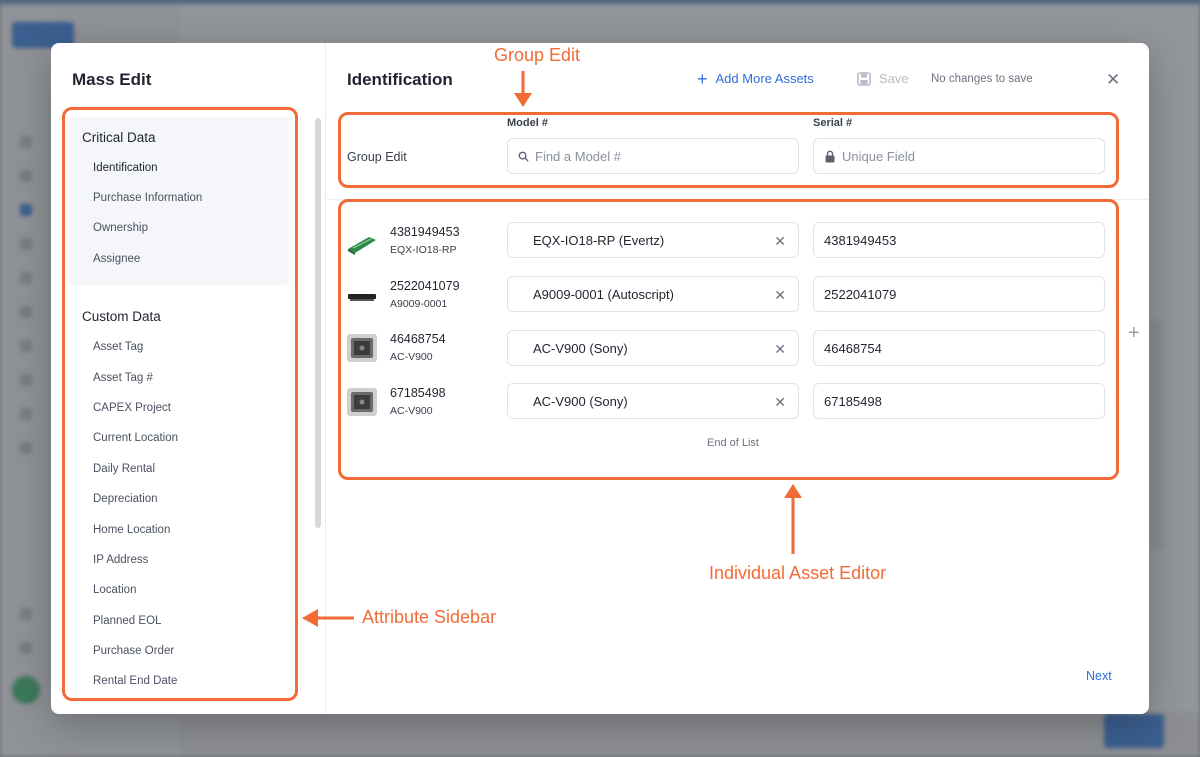  What do you see at coordinates (429, 617) in the screenshot?
I see `attribute-sidebar-annotation-label: Attribute Sidebar` at bounding box center [429, 617].